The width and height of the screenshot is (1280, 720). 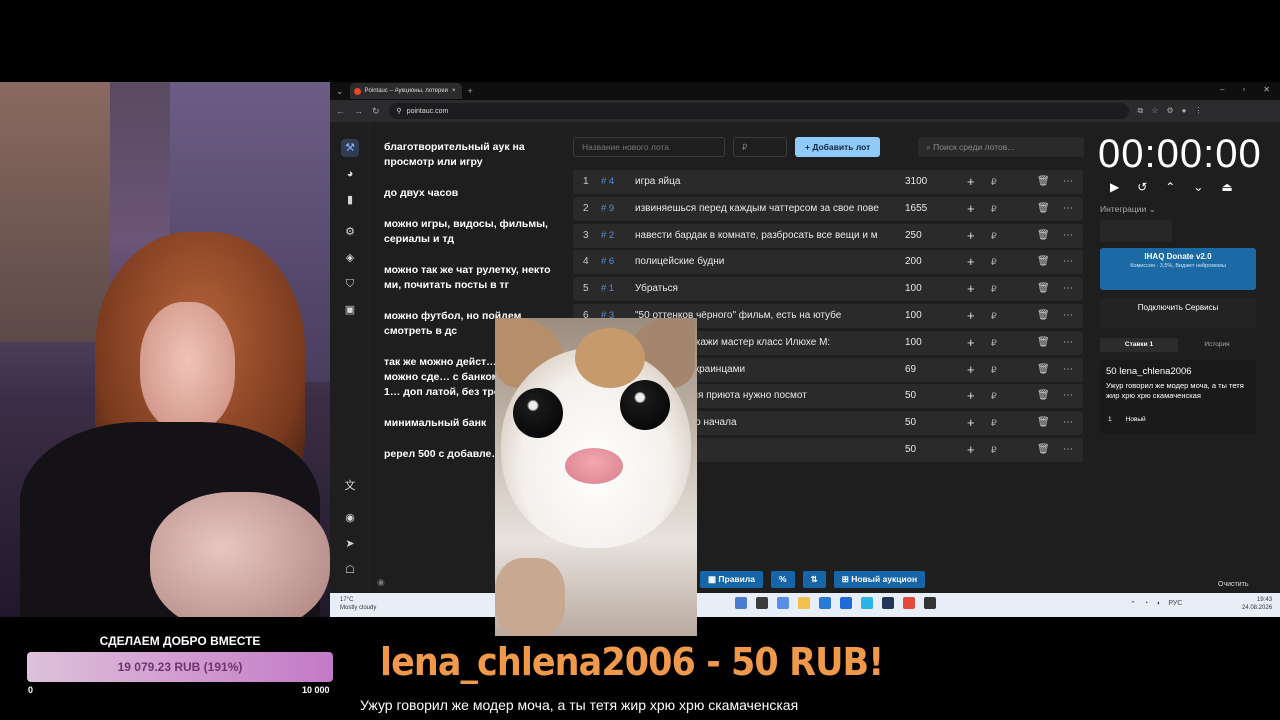 What do you see at coordinates (1217, 345) in the screenshot?
I see `tab-history: История` at bounding box center [1217, 345].